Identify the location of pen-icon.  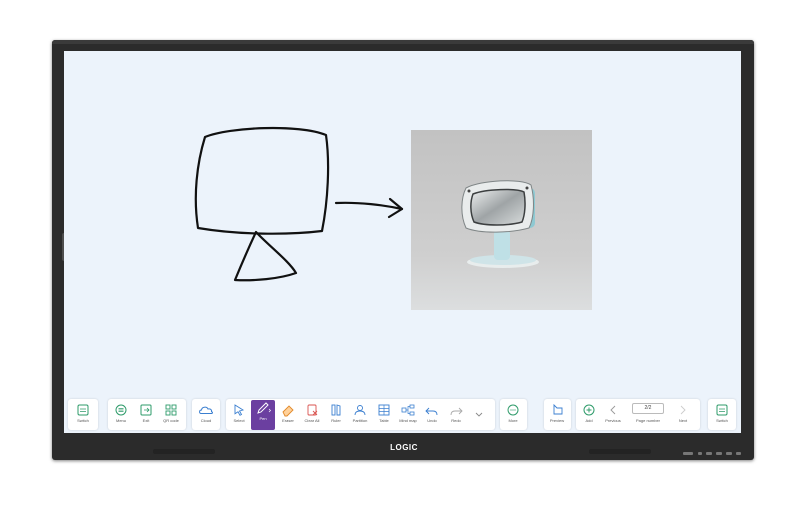
(264, 408).